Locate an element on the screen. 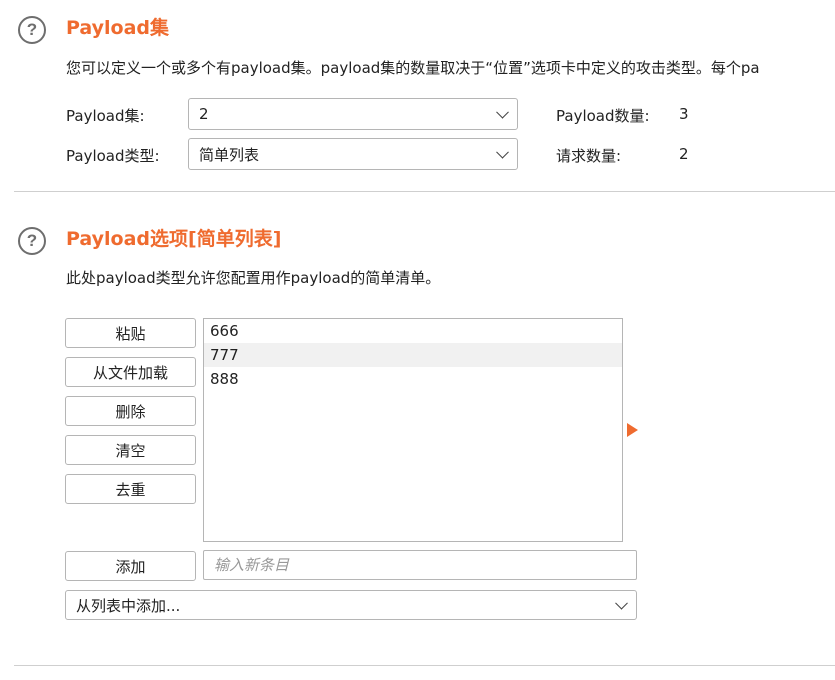 The width and height of the screenshot is (835, 680). payload-set-select: 2 is located at coordinates (353, 114).